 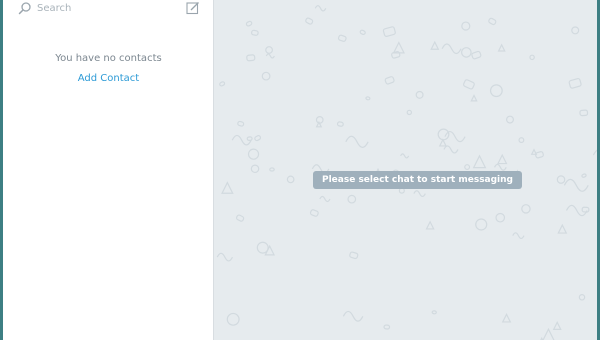 I want to click on compose-icon, so click(x=193, y=8).